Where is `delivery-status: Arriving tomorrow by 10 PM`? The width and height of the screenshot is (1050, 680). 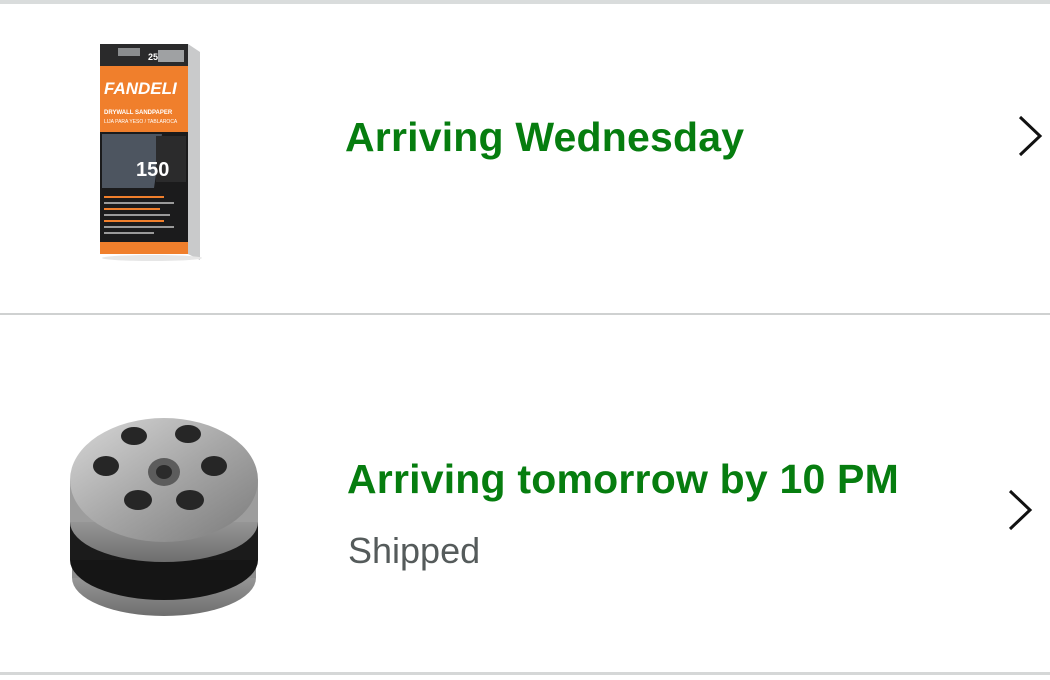
delivery-status: Arriving tomorrow by 10 PM is located at coordinates (623, 479).